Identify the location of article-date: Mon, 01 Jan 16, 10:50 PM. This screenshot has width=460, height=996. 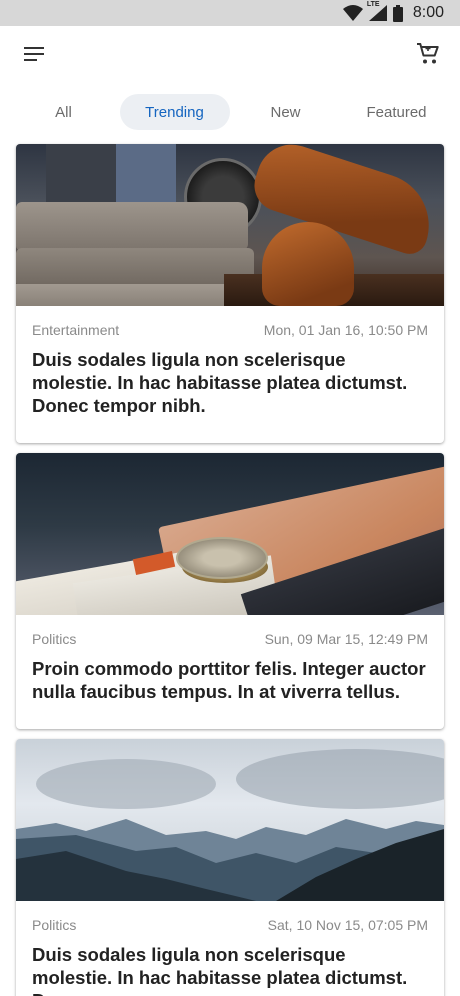
(345, 330).